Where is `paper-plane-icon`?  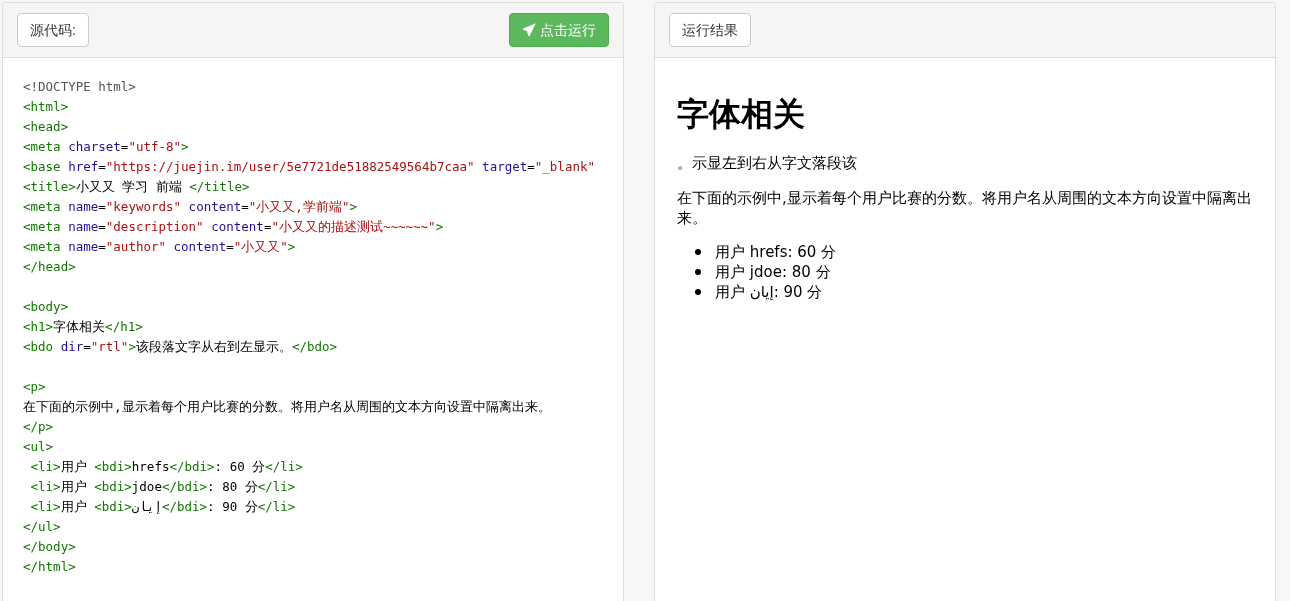 paper-plane-icon is located at coordinates (529, 30).